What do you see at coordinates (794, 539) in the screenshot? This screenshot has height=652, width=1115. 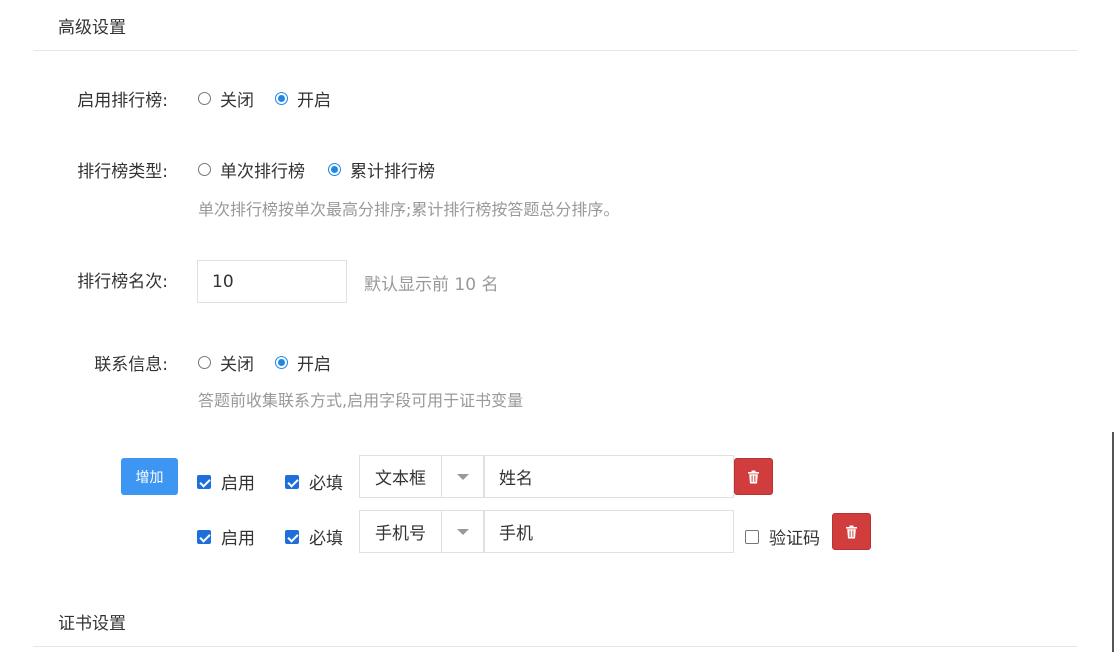 I see `checkbox-label: 验证码` at bounding box center [794, 539].